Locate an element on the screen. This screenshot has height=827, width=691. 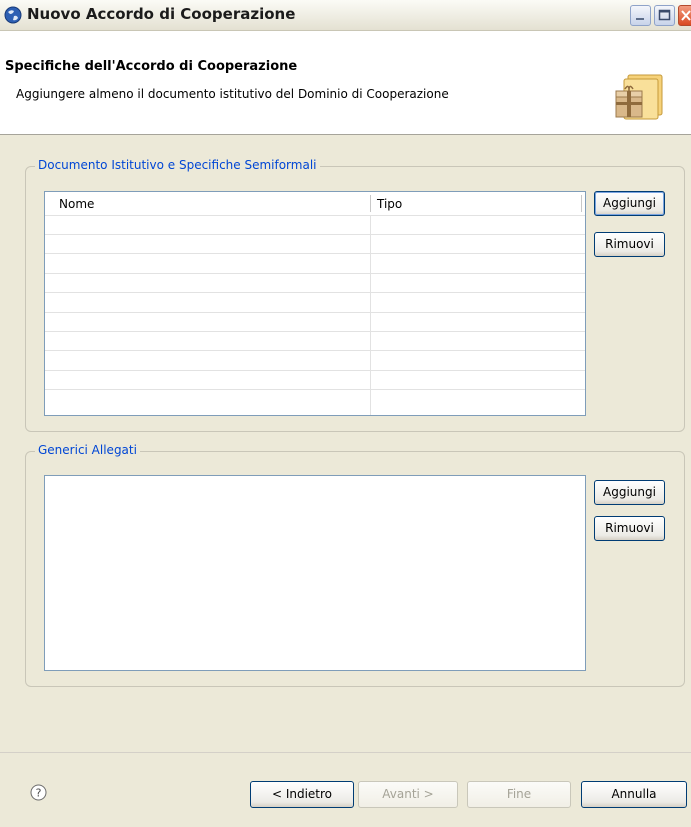
maximize-icon is located at coordinates (664, 15).